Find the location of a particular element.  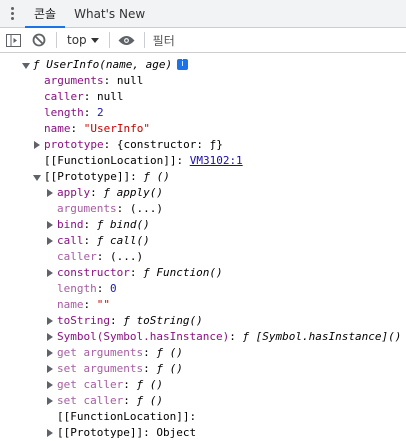

tab-whats-new: What's New is located at coordinates (109, 13).